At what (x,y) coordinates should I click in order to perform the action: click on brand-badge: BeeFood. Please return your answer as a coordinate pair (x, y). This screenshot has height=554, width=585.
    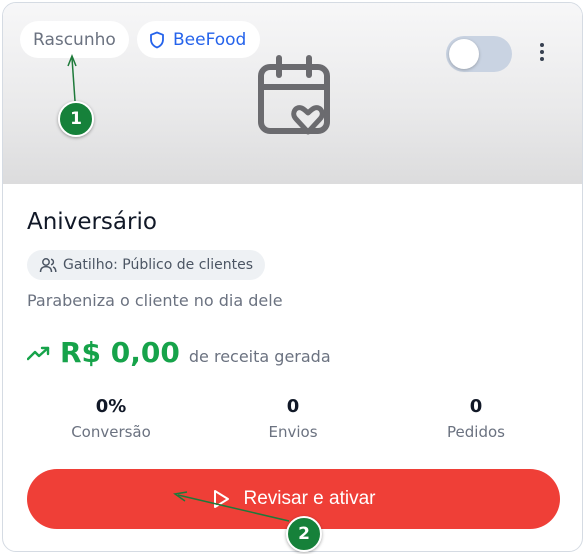
    Looking at the image, I should click on (199, 39).